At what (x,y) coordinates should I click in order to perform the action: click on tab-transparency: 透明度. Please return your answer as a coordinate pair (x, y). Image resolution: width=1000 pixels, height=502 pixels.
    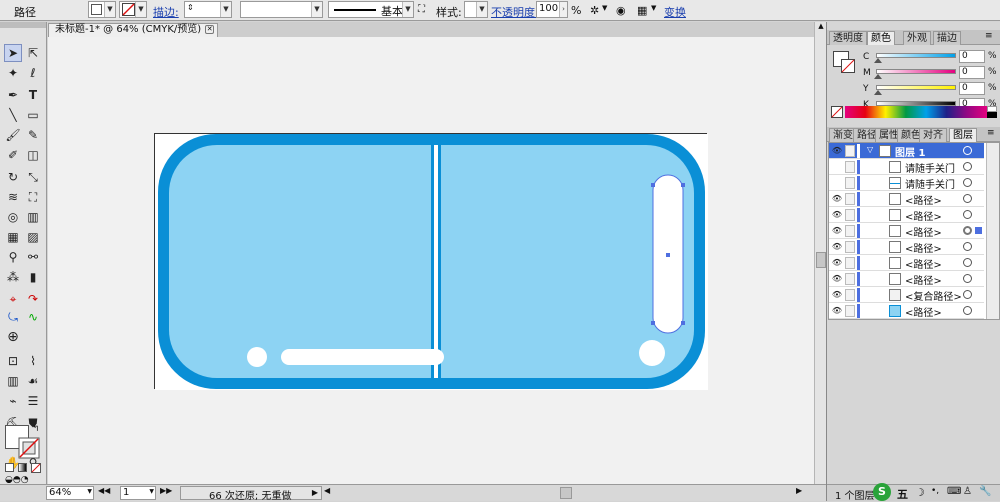
    Looking at the image, I should click on (848, 38).